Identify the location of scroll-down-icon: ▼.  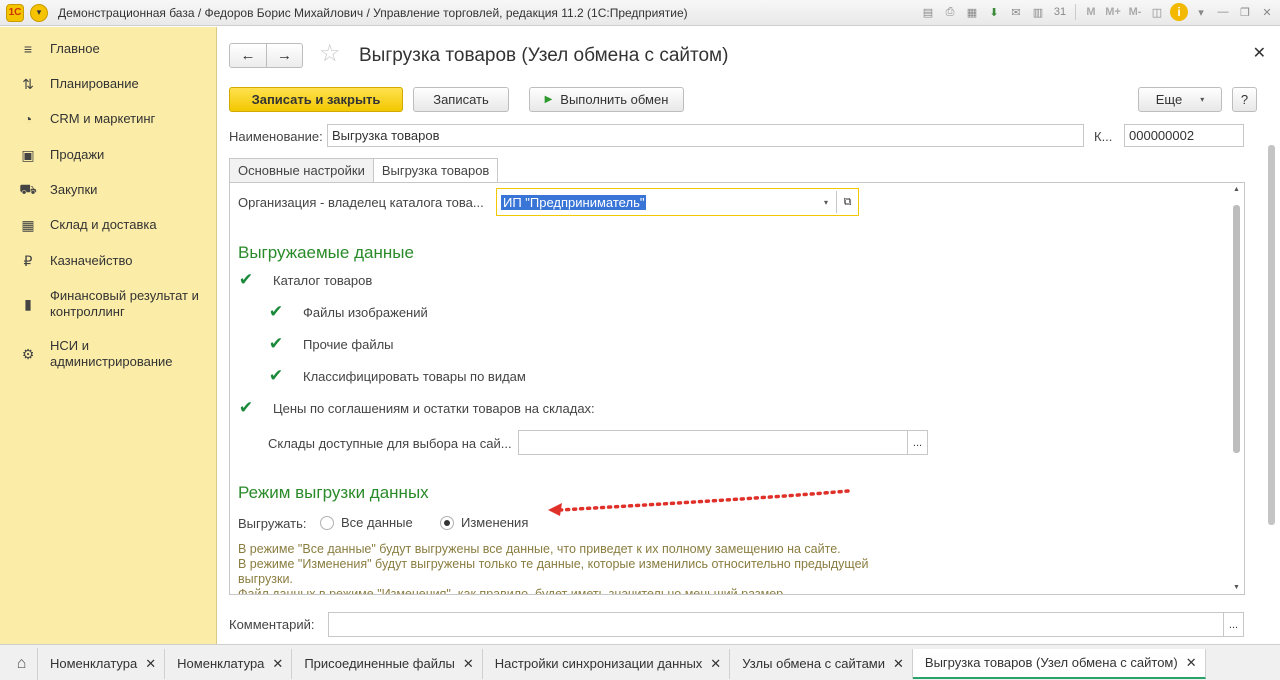
(1236, 587).